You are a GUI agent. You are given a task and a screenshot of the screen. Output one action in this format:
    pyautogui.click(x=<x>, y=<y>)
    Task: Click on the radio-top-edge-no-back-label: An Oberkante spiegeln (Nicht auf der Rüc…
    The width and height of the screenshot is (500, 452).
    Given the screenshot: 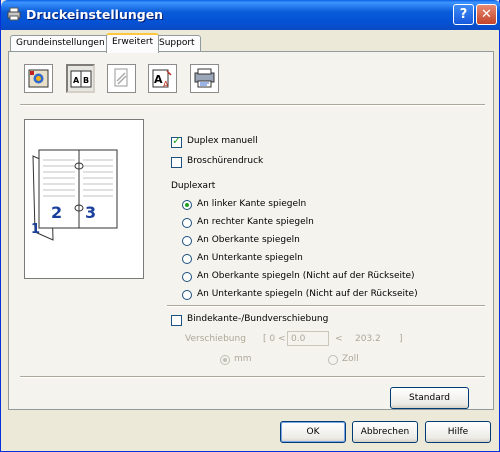 What is the action you would take?
    pyautogui.click(x=306, y=276)
    